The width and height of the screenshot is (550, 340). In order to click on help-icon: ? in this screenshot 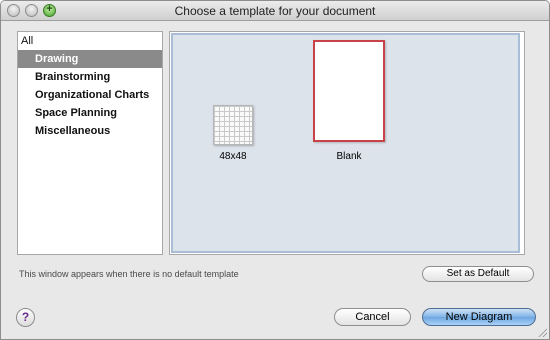, I will do `click(25, 317)`.